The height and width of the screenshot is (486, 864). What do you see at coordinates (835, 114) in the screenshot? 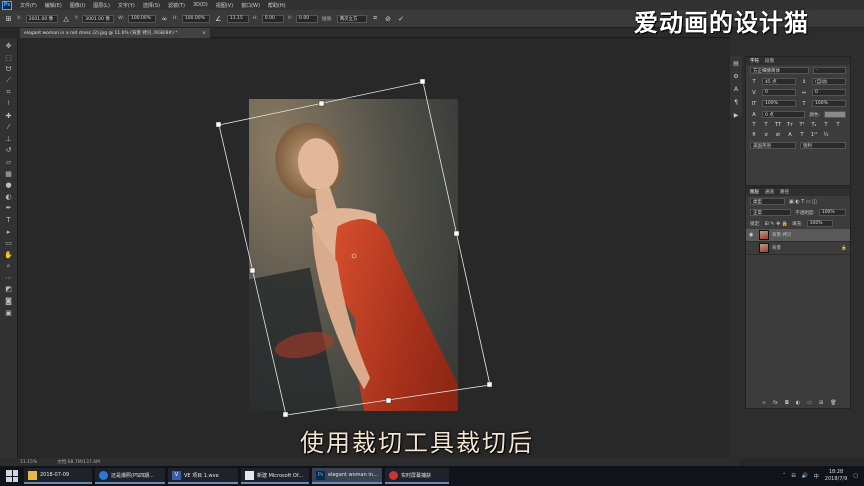
I see `text-color-swatch` at bounding box center [835, 114].